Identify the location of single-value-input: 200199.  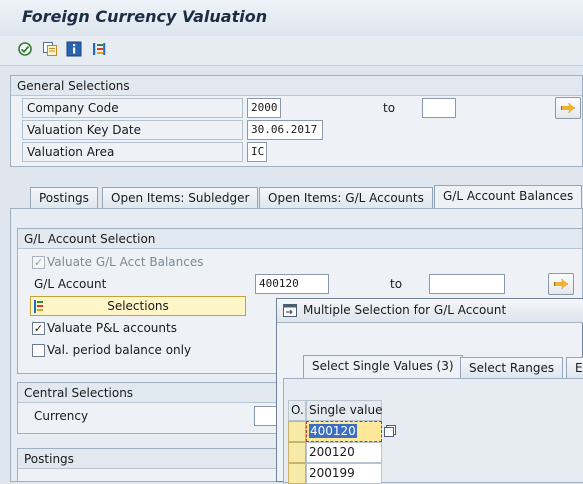
(344, 473).